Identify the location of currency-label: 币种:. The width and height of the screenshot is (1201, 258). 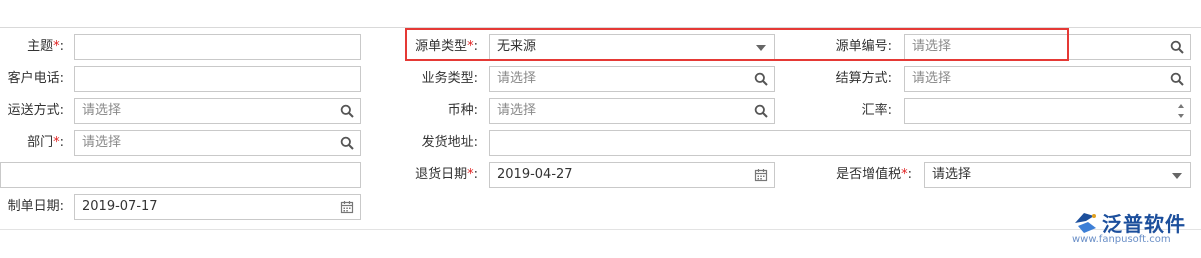
(462, 110).